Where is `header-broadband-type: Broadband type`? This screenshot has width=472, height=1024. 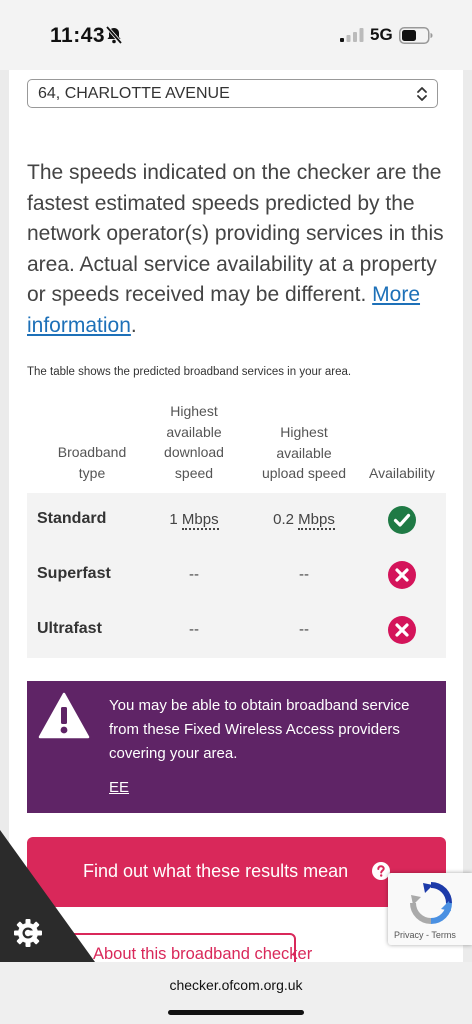
header-broadband-type: Broadband type is located at coordinates (92, 462).